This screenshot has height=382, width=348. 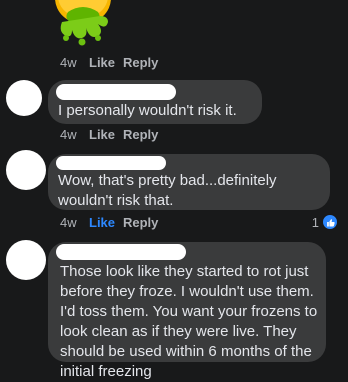 I want to click on reaction-count: 1, so click(x=315, y=222).